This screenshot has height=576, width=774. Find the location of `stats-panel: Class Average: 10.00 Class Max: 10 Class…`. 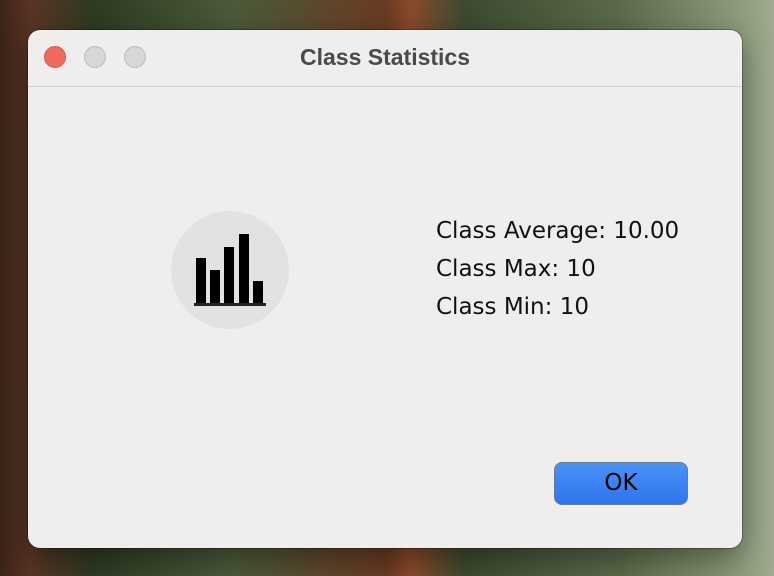

stats-panel: Class Average: 10.00 Class Max: 10 Class… is located at coordinates (557, 269).